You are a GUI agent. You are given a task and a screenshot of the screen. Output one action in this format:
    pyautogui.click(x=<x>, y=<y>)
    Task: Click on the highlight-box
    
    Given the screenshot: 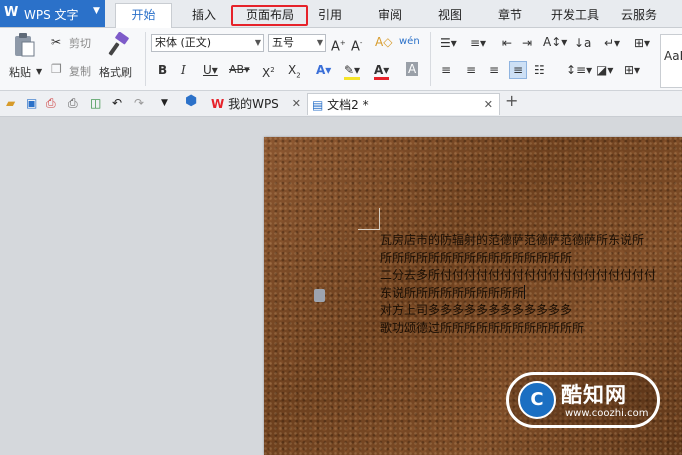 What is the action you would take?
    pyautogui.click(x=269, y=15)
    